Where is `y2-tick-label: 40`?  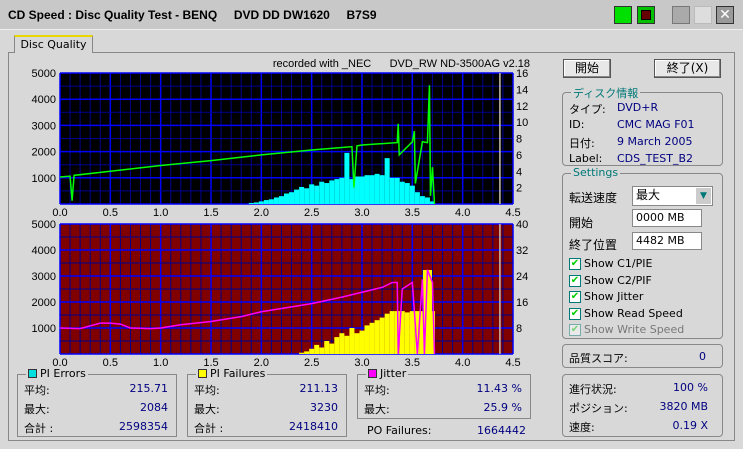 y2-tick-label: 40 is located at coordinates (522, 225).